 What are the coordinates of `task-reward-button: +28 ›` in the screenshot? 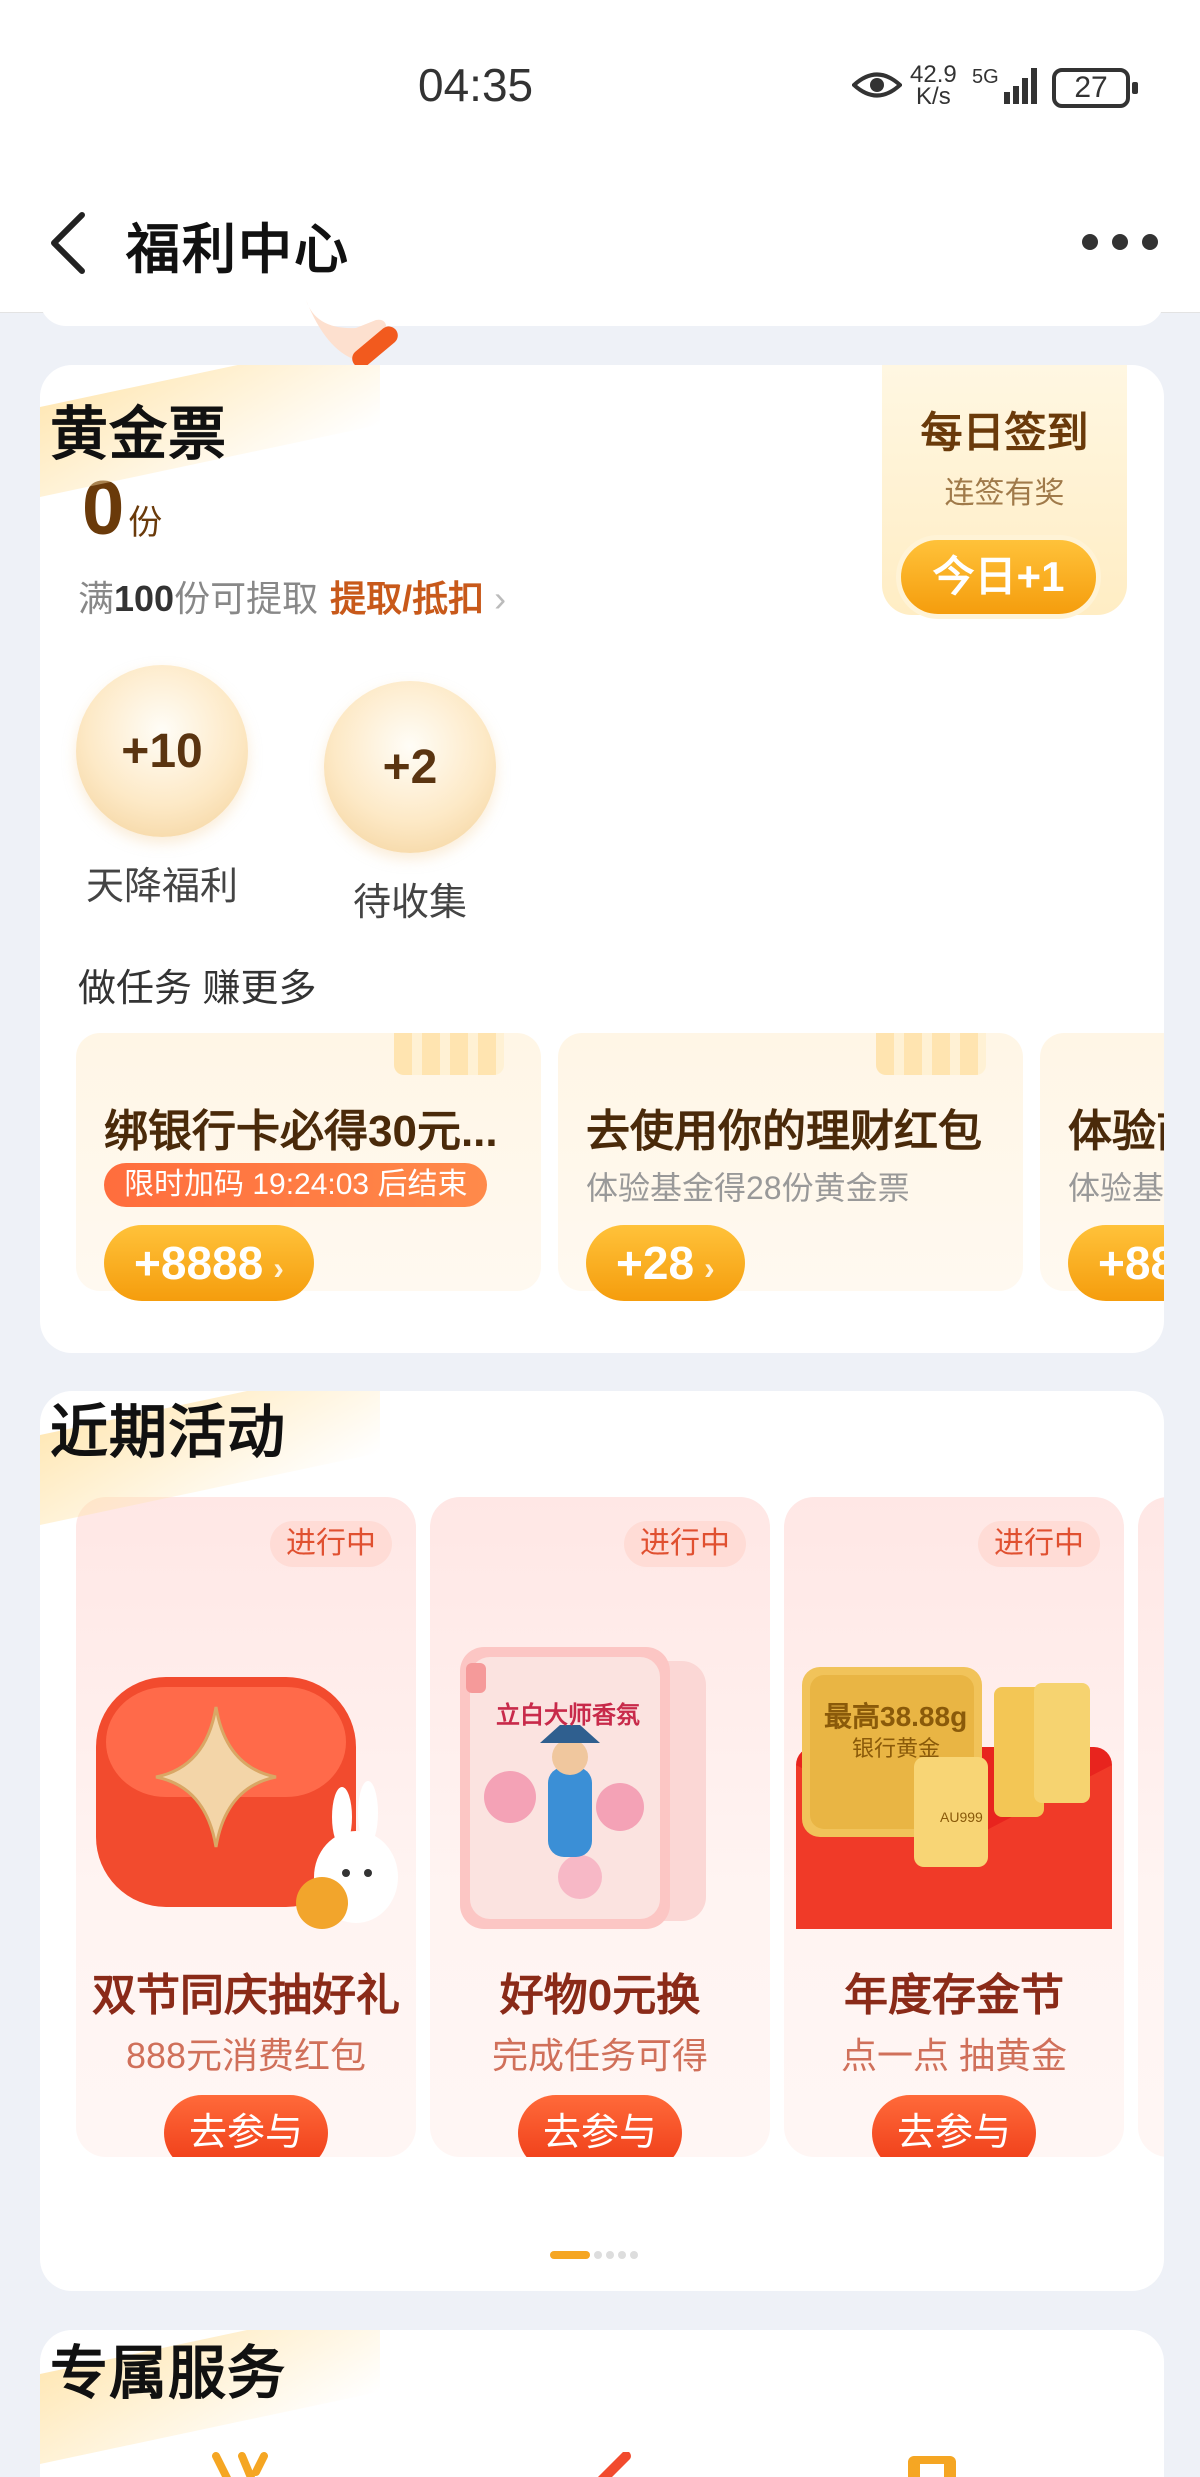 It's located at (665, 1263).